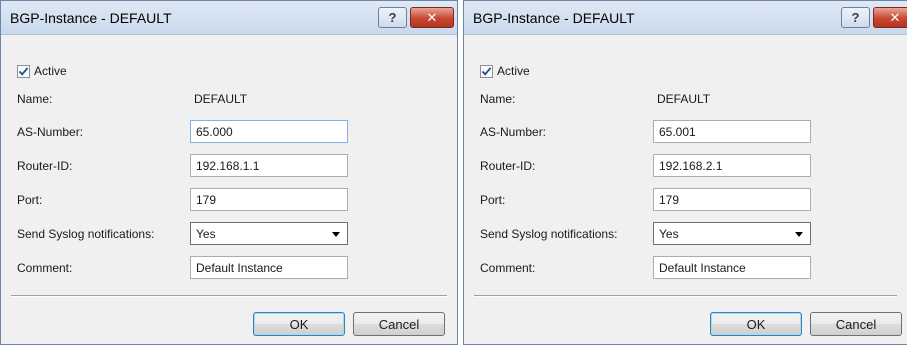  What do you see at coordinates (732, 165) in the screenshot?
I see `router-id-input: 192.168.2.1` at bounding box center [732, 165].